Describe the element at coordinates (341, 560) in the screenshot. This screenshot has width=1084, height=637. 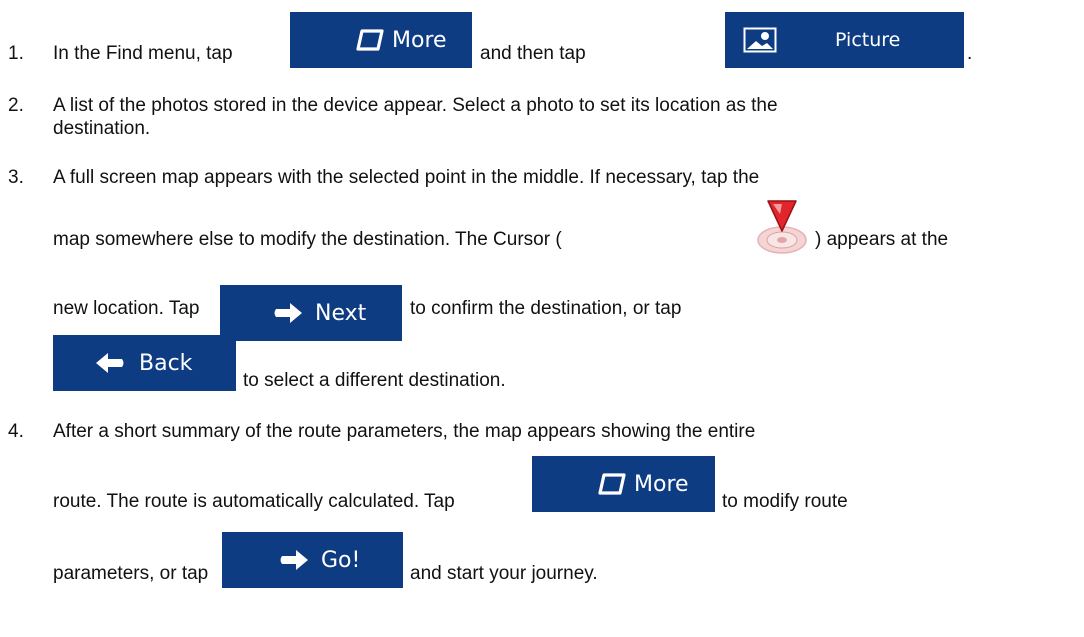
I see `go-button-label: Go!` at that location.